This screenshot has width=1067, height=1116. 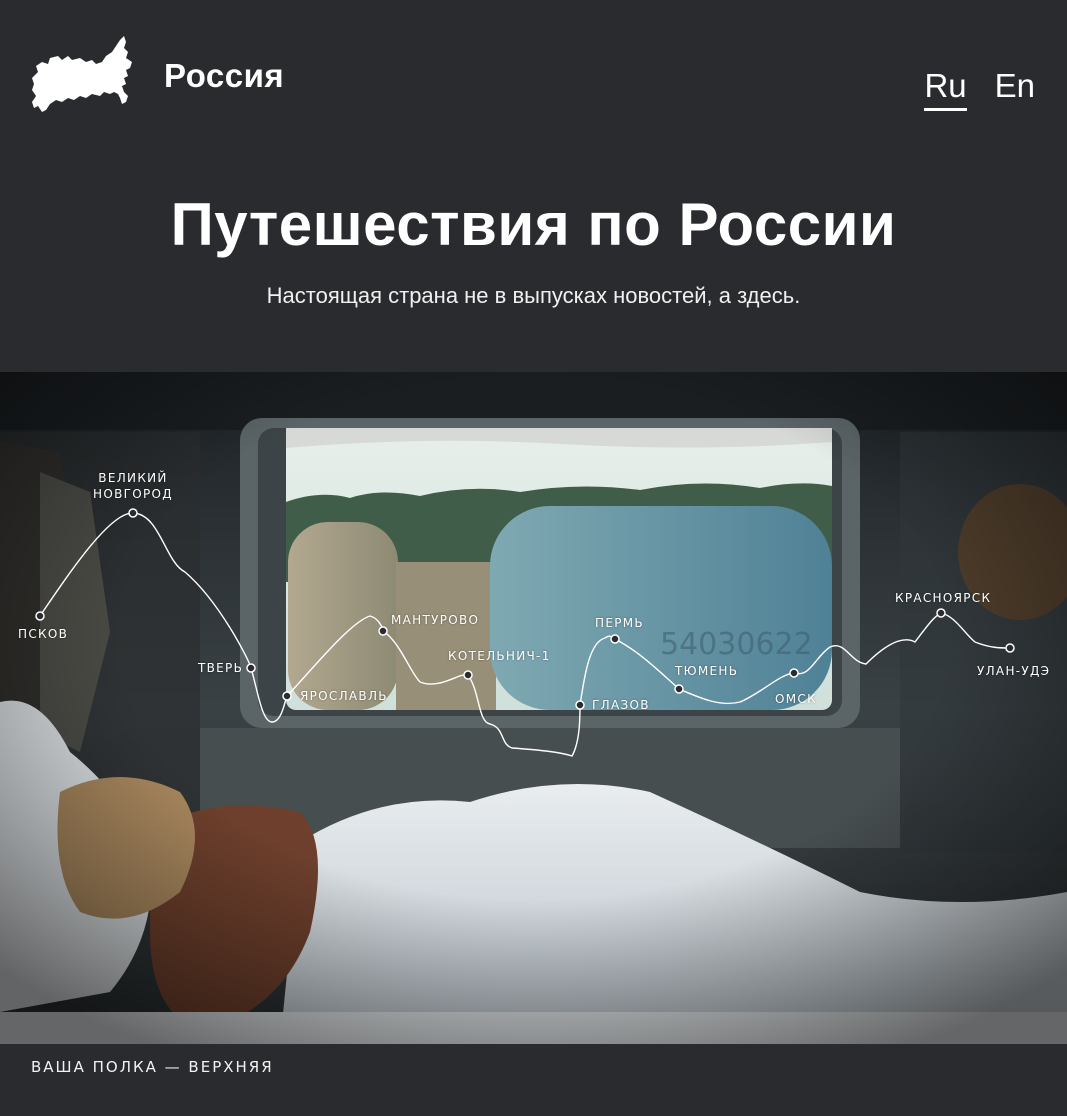 I want to click on photo-caption-bar: ВАША ПОЛКА — ВЕРХНЯЯ, so click(x=533, y=1080).